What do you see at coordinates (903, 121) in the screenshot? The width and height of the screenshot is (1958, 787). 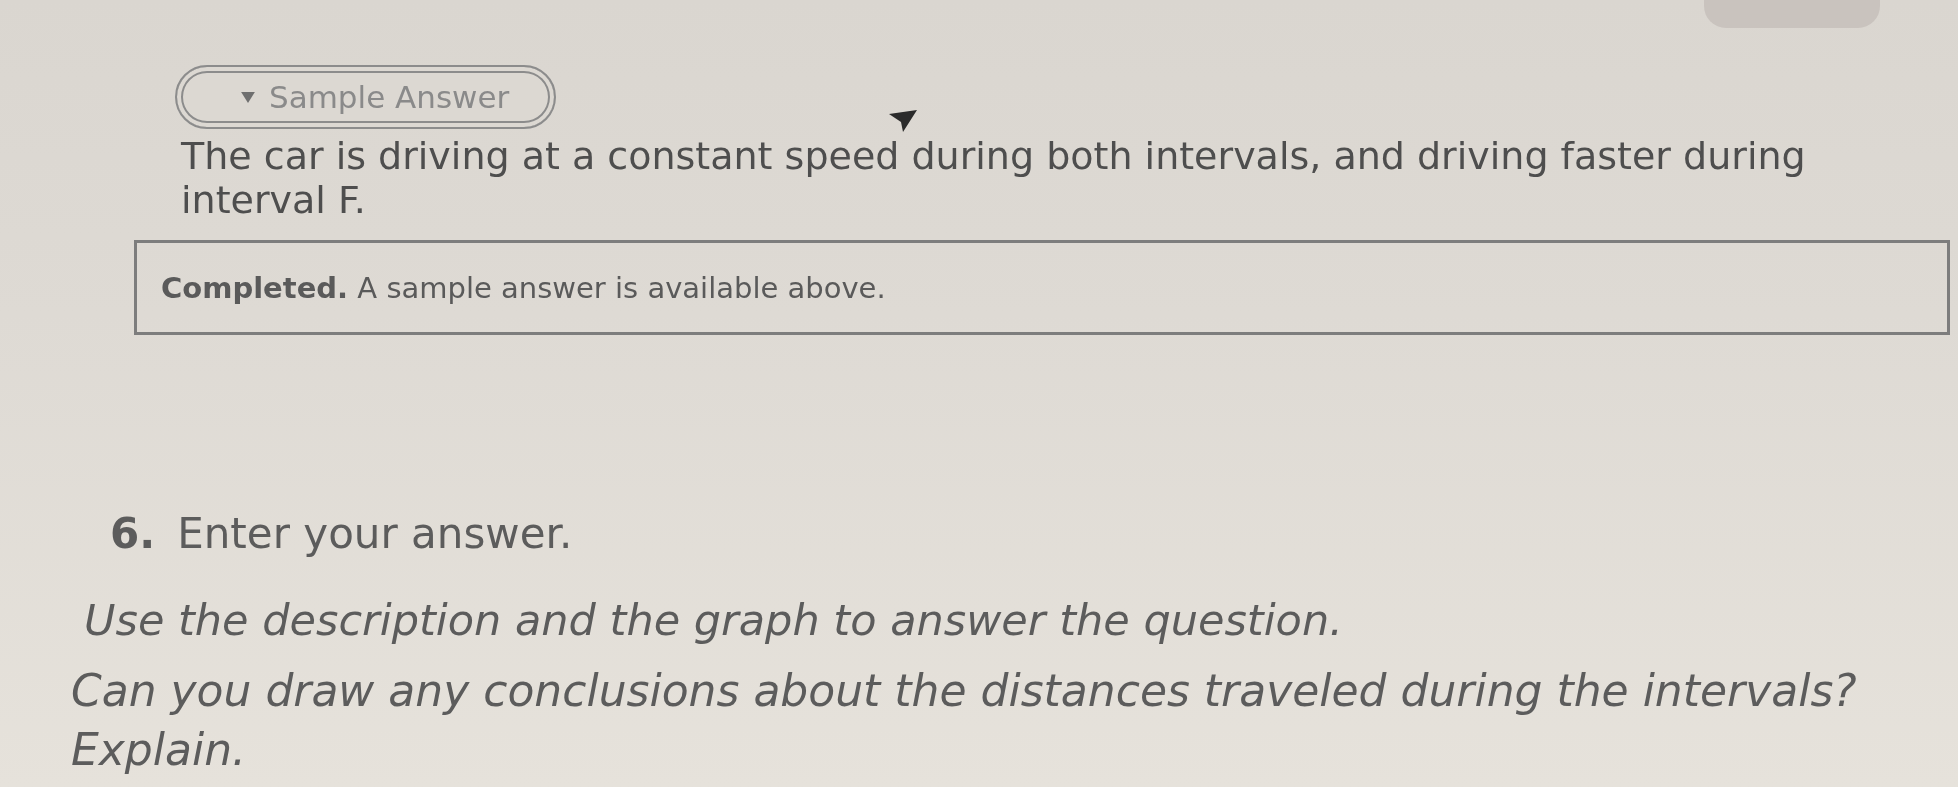 I see `cursor-icon` at bounding box center [903, 121].